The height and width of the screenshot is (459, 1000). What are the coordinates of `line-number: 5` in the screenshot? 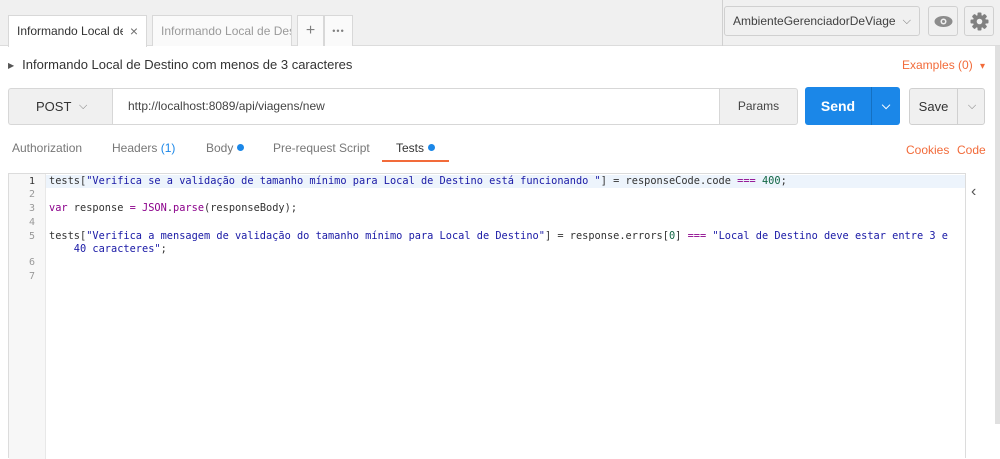 It's located at (31, 236).